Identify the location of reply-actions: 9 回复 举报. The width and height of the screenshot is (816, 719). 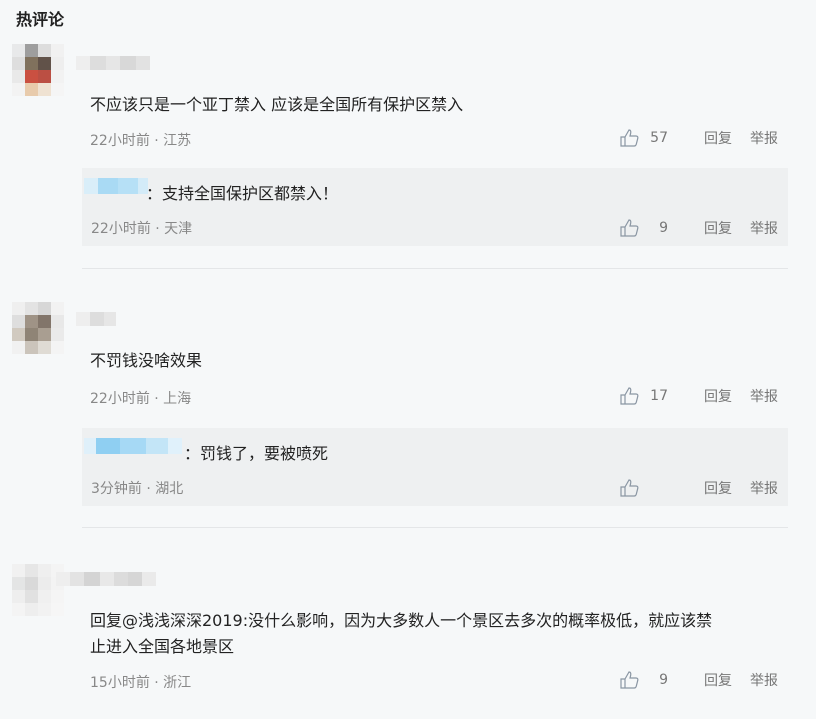
(699, 228).